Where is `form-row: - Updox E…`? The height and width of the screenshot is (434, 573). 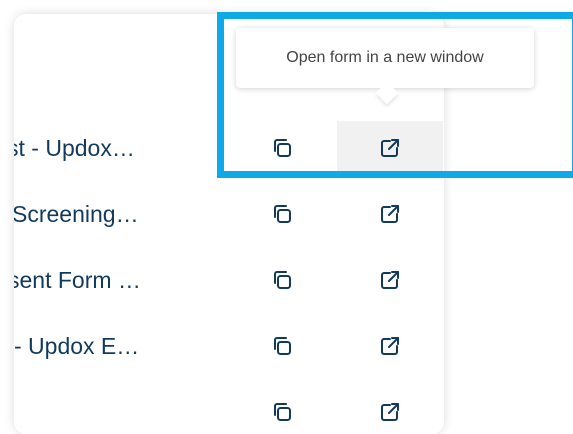
form-row: - Updox E… is located at coordinates (229, 346).